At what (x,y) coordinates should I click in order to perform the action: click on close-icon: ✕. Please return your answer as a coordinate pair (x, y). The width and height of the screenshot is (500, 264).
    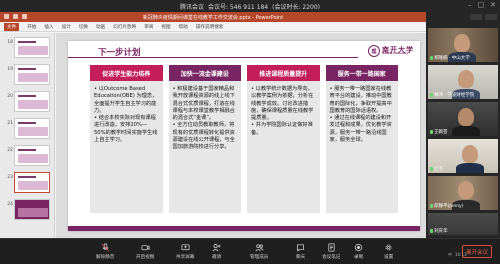
    Looking at the image, I should click on (493, 5).